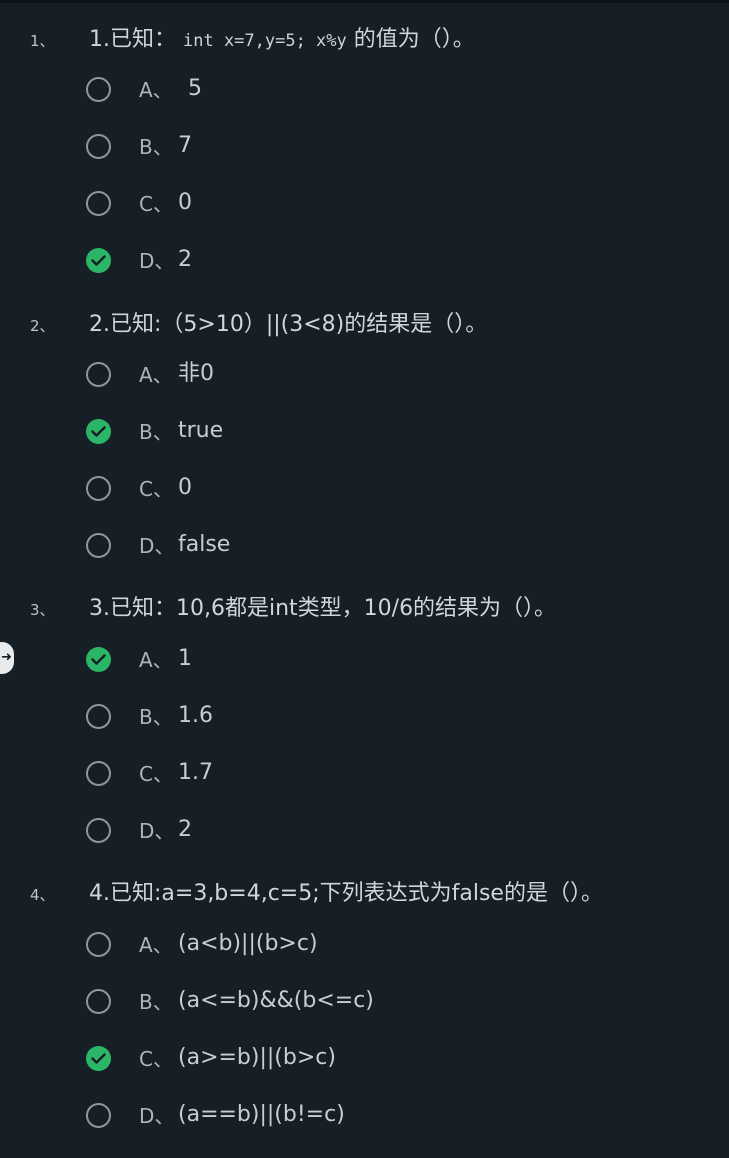 This screenshot has height=1158, width=729. What do you see at coordinates (386, 661) in the screenshot?
I see `option-3a: A、 1` at bounding box center [386, 661].